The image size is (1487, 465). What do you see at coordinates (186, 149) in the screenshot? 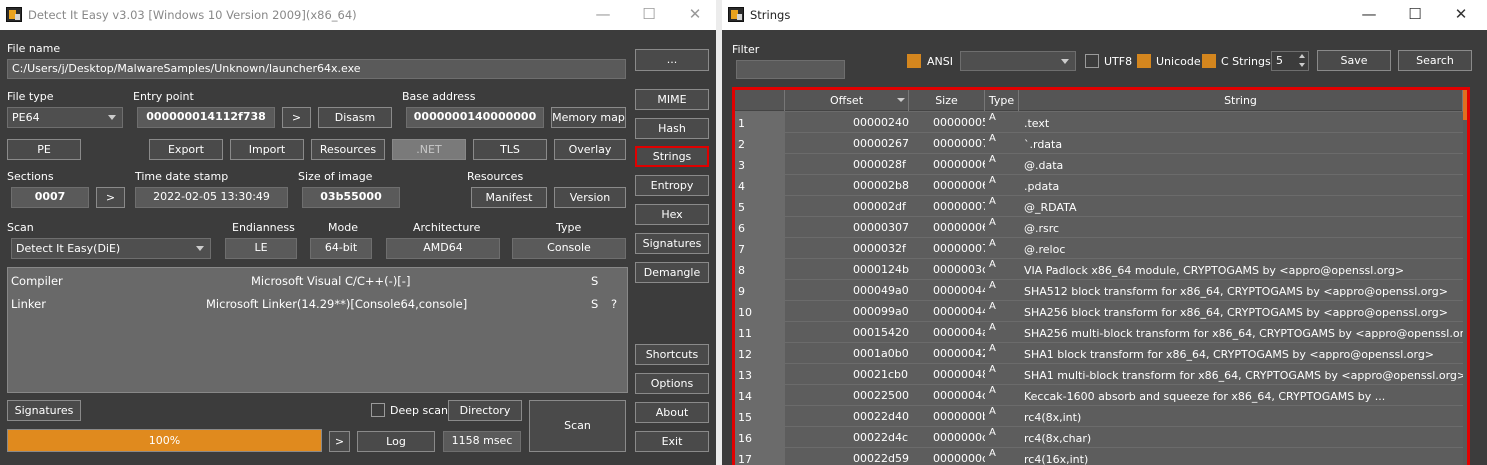
I see `export-button: Export` at bounding box center [186, 149].